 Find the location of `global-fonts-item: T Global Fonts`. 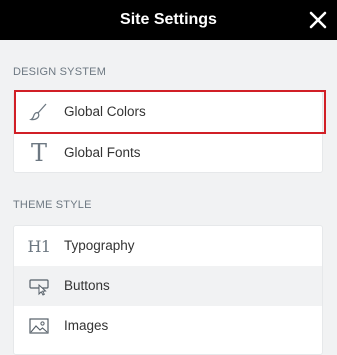

global-fonts-item: T Global Fonts is located at coordinates (168, 153).